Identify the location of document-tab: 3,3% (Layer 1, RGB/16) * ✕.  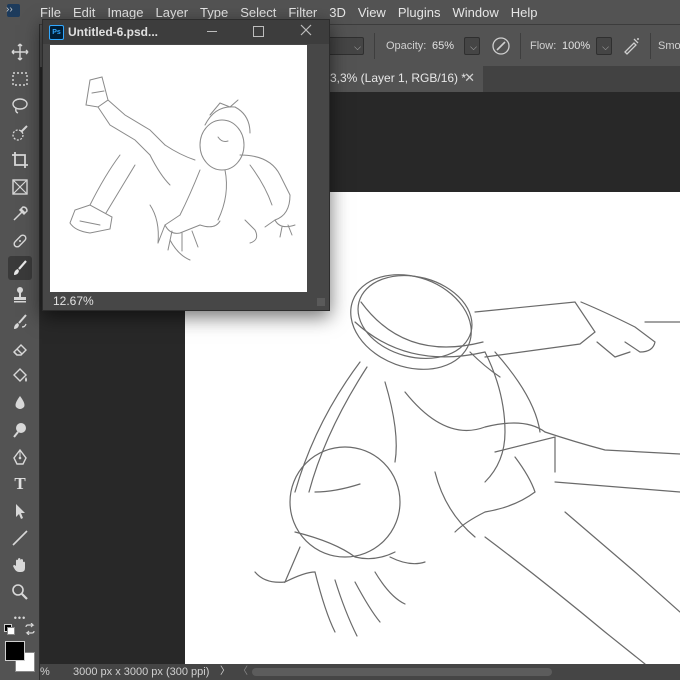
(405, 79).